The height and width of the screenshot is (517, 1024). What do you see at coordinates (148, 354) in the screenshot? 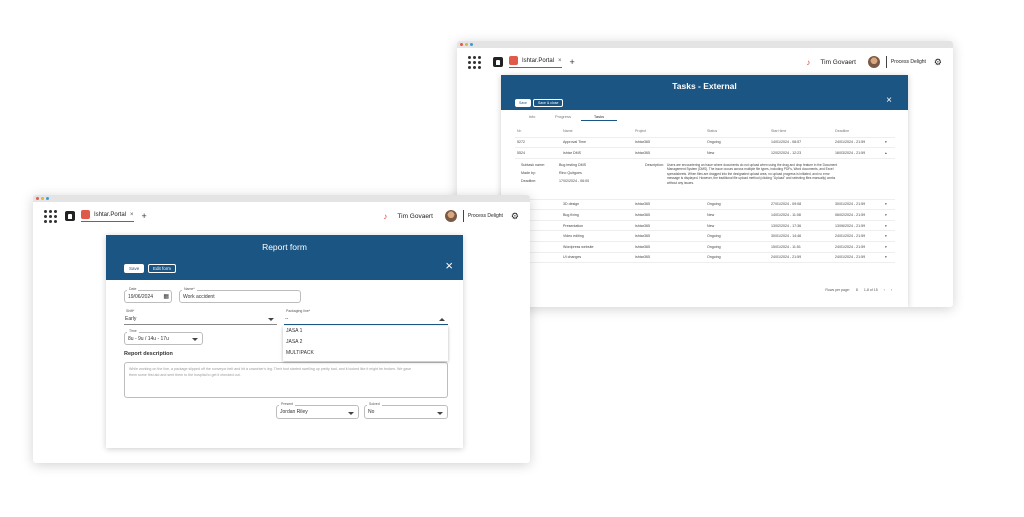
I see `report-description-heading: Report description` at bounding box center [148, 354].